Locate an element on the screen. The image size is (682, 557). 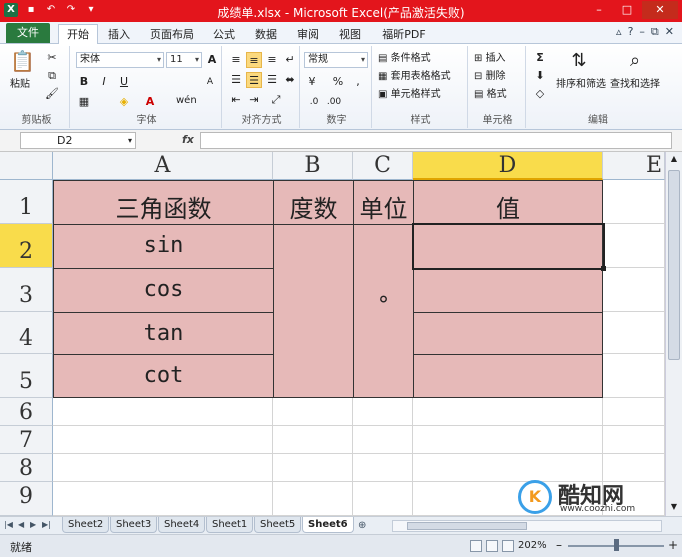
insert-function-button: fx is located at coordinates (188, 139).